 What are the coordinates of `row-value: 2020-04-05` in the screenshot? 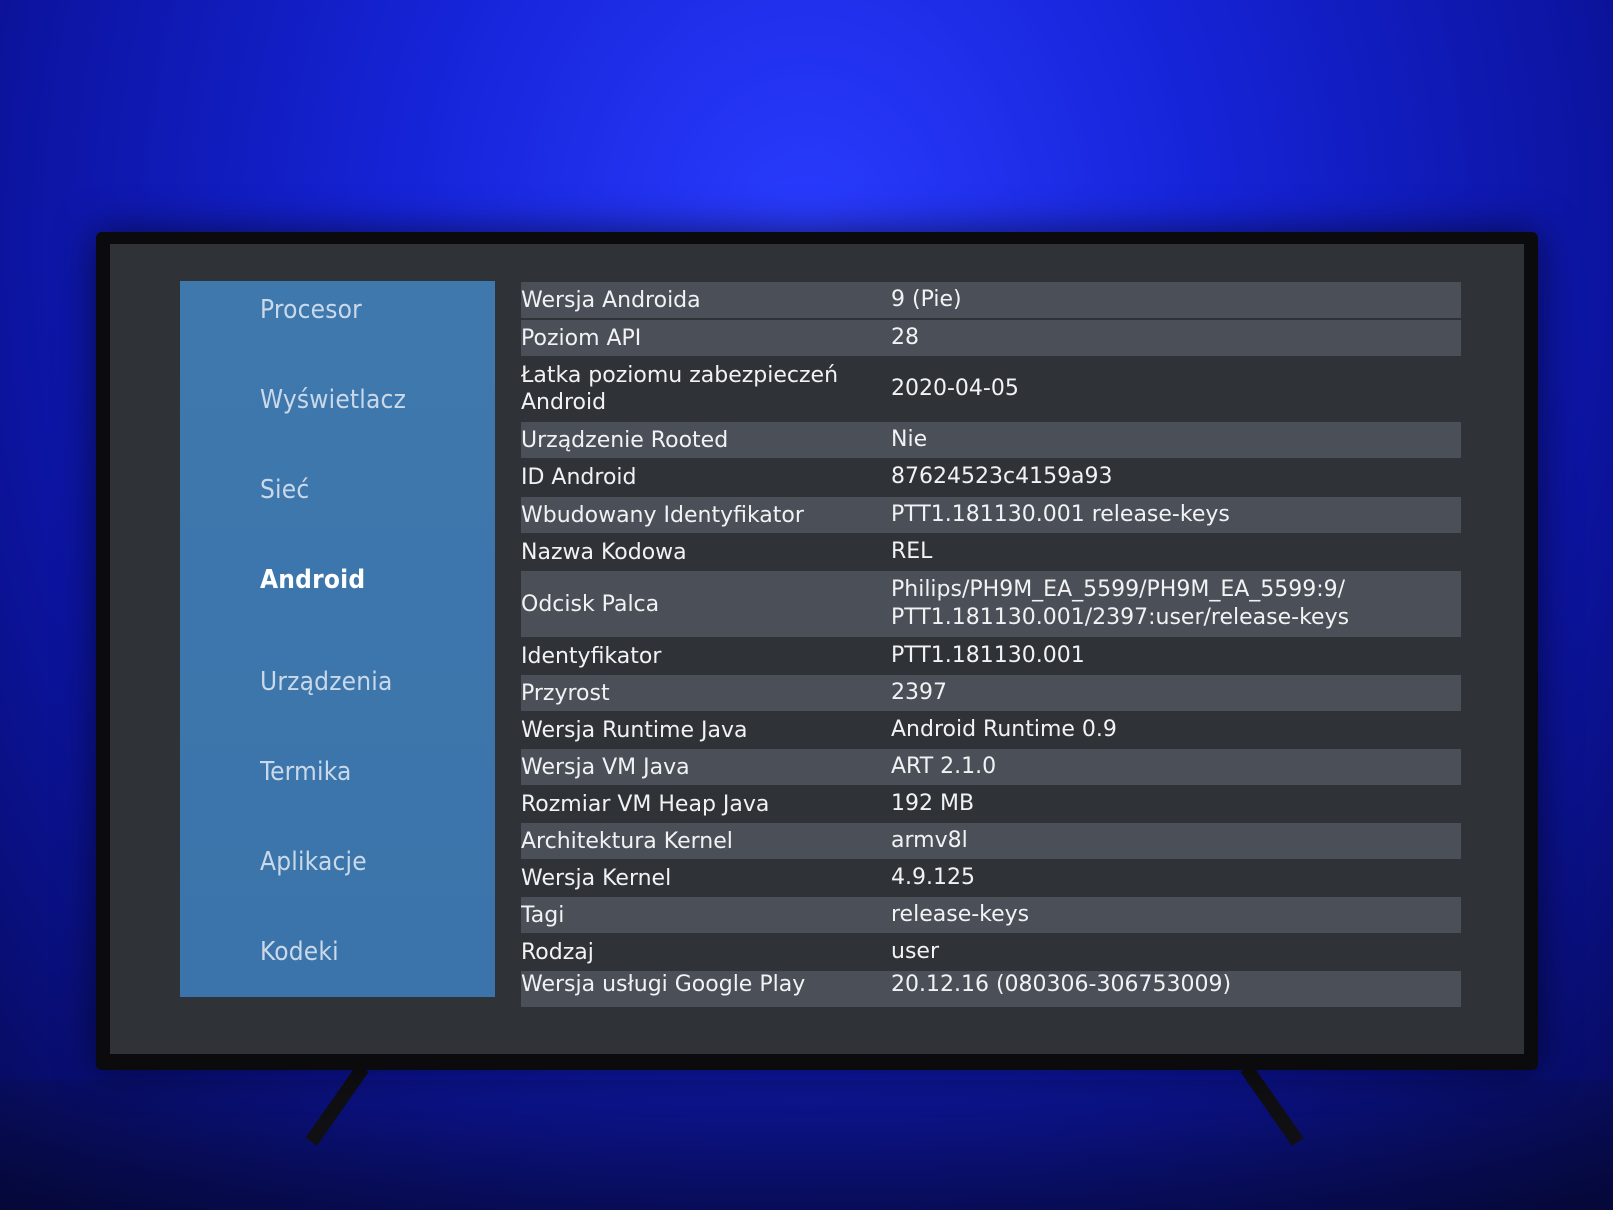 It's located at (955, 388).